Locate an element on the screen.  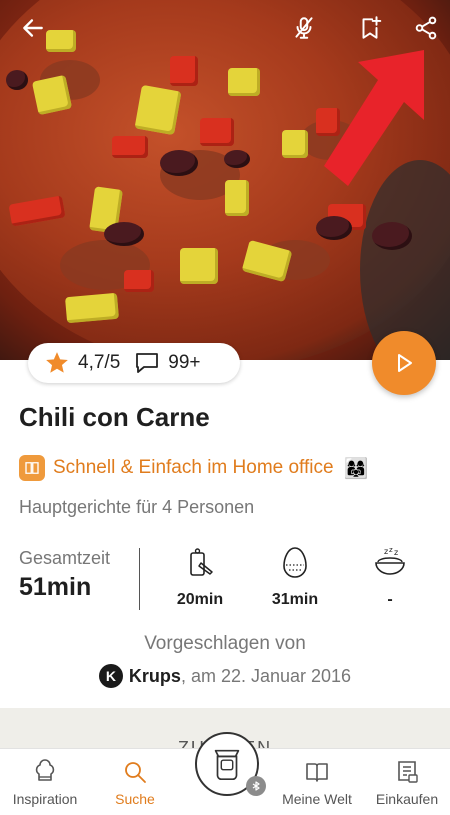
nav-einkaufen-label: Einkaufen is located at coordinates (407, 799).